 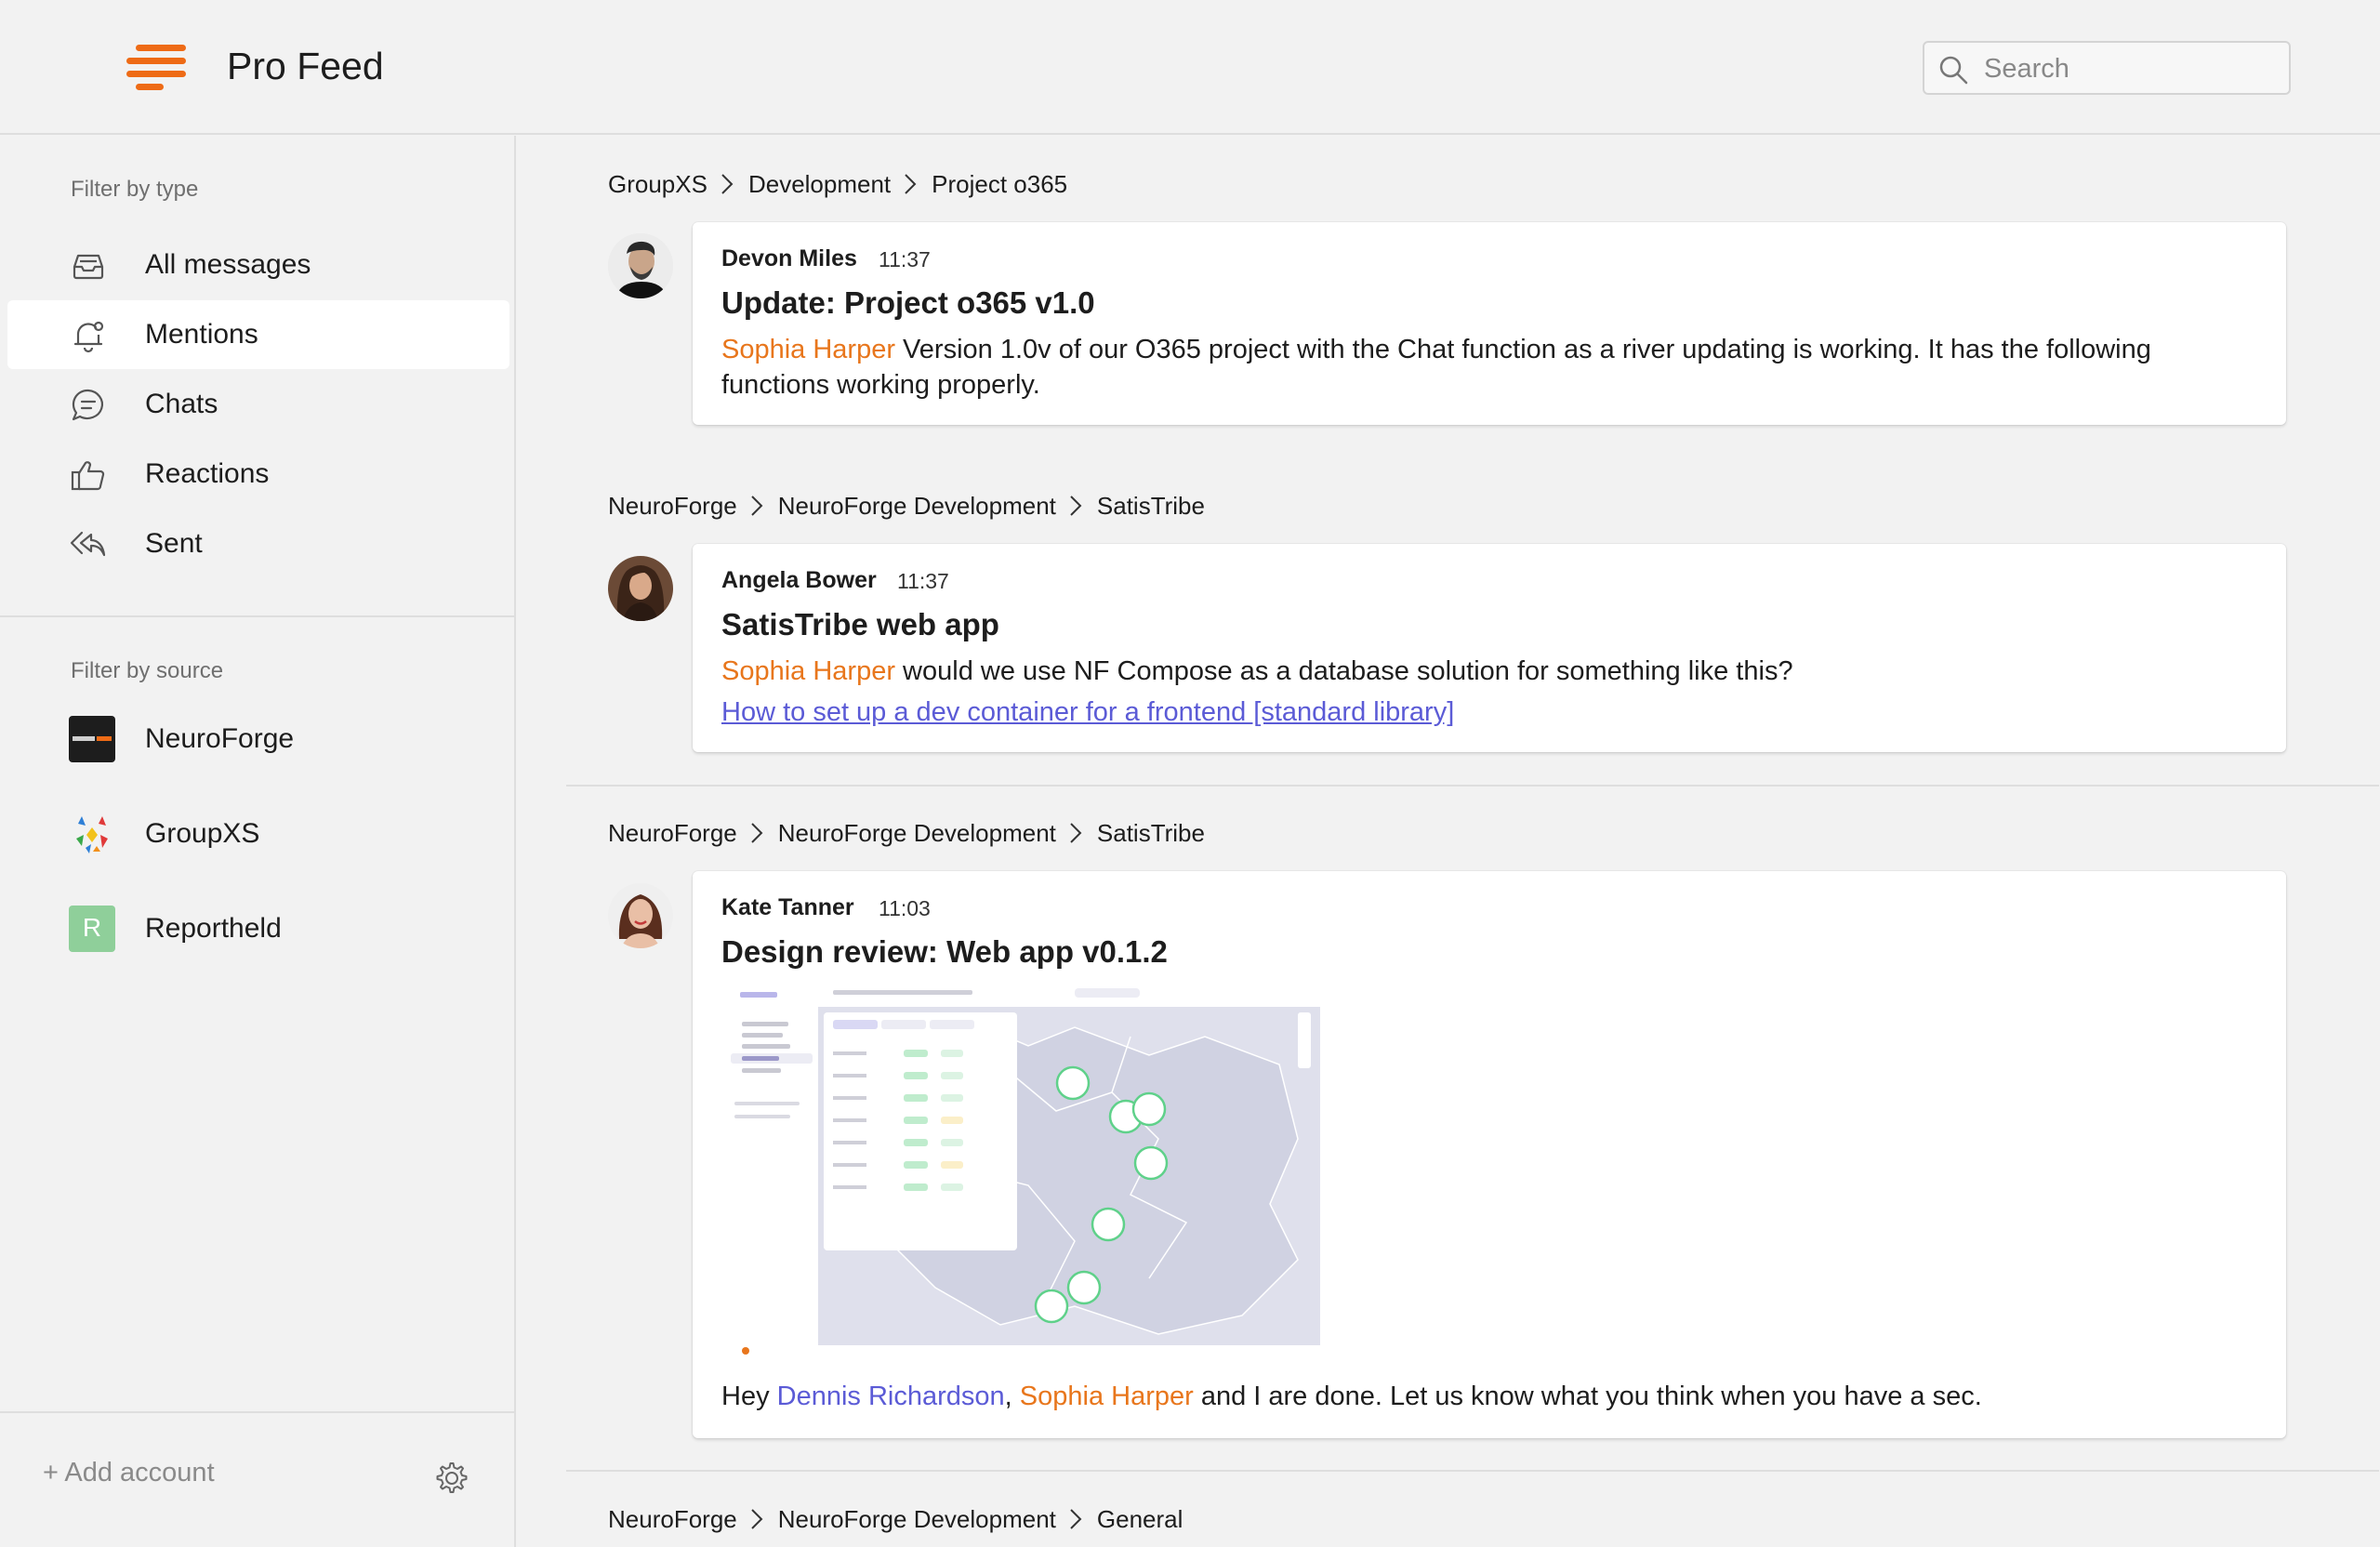 What do you see at coordinates (999, 184) in the screenshot?
I see `breadcrumb-item: Project o365` at bounding box center [999, 184].